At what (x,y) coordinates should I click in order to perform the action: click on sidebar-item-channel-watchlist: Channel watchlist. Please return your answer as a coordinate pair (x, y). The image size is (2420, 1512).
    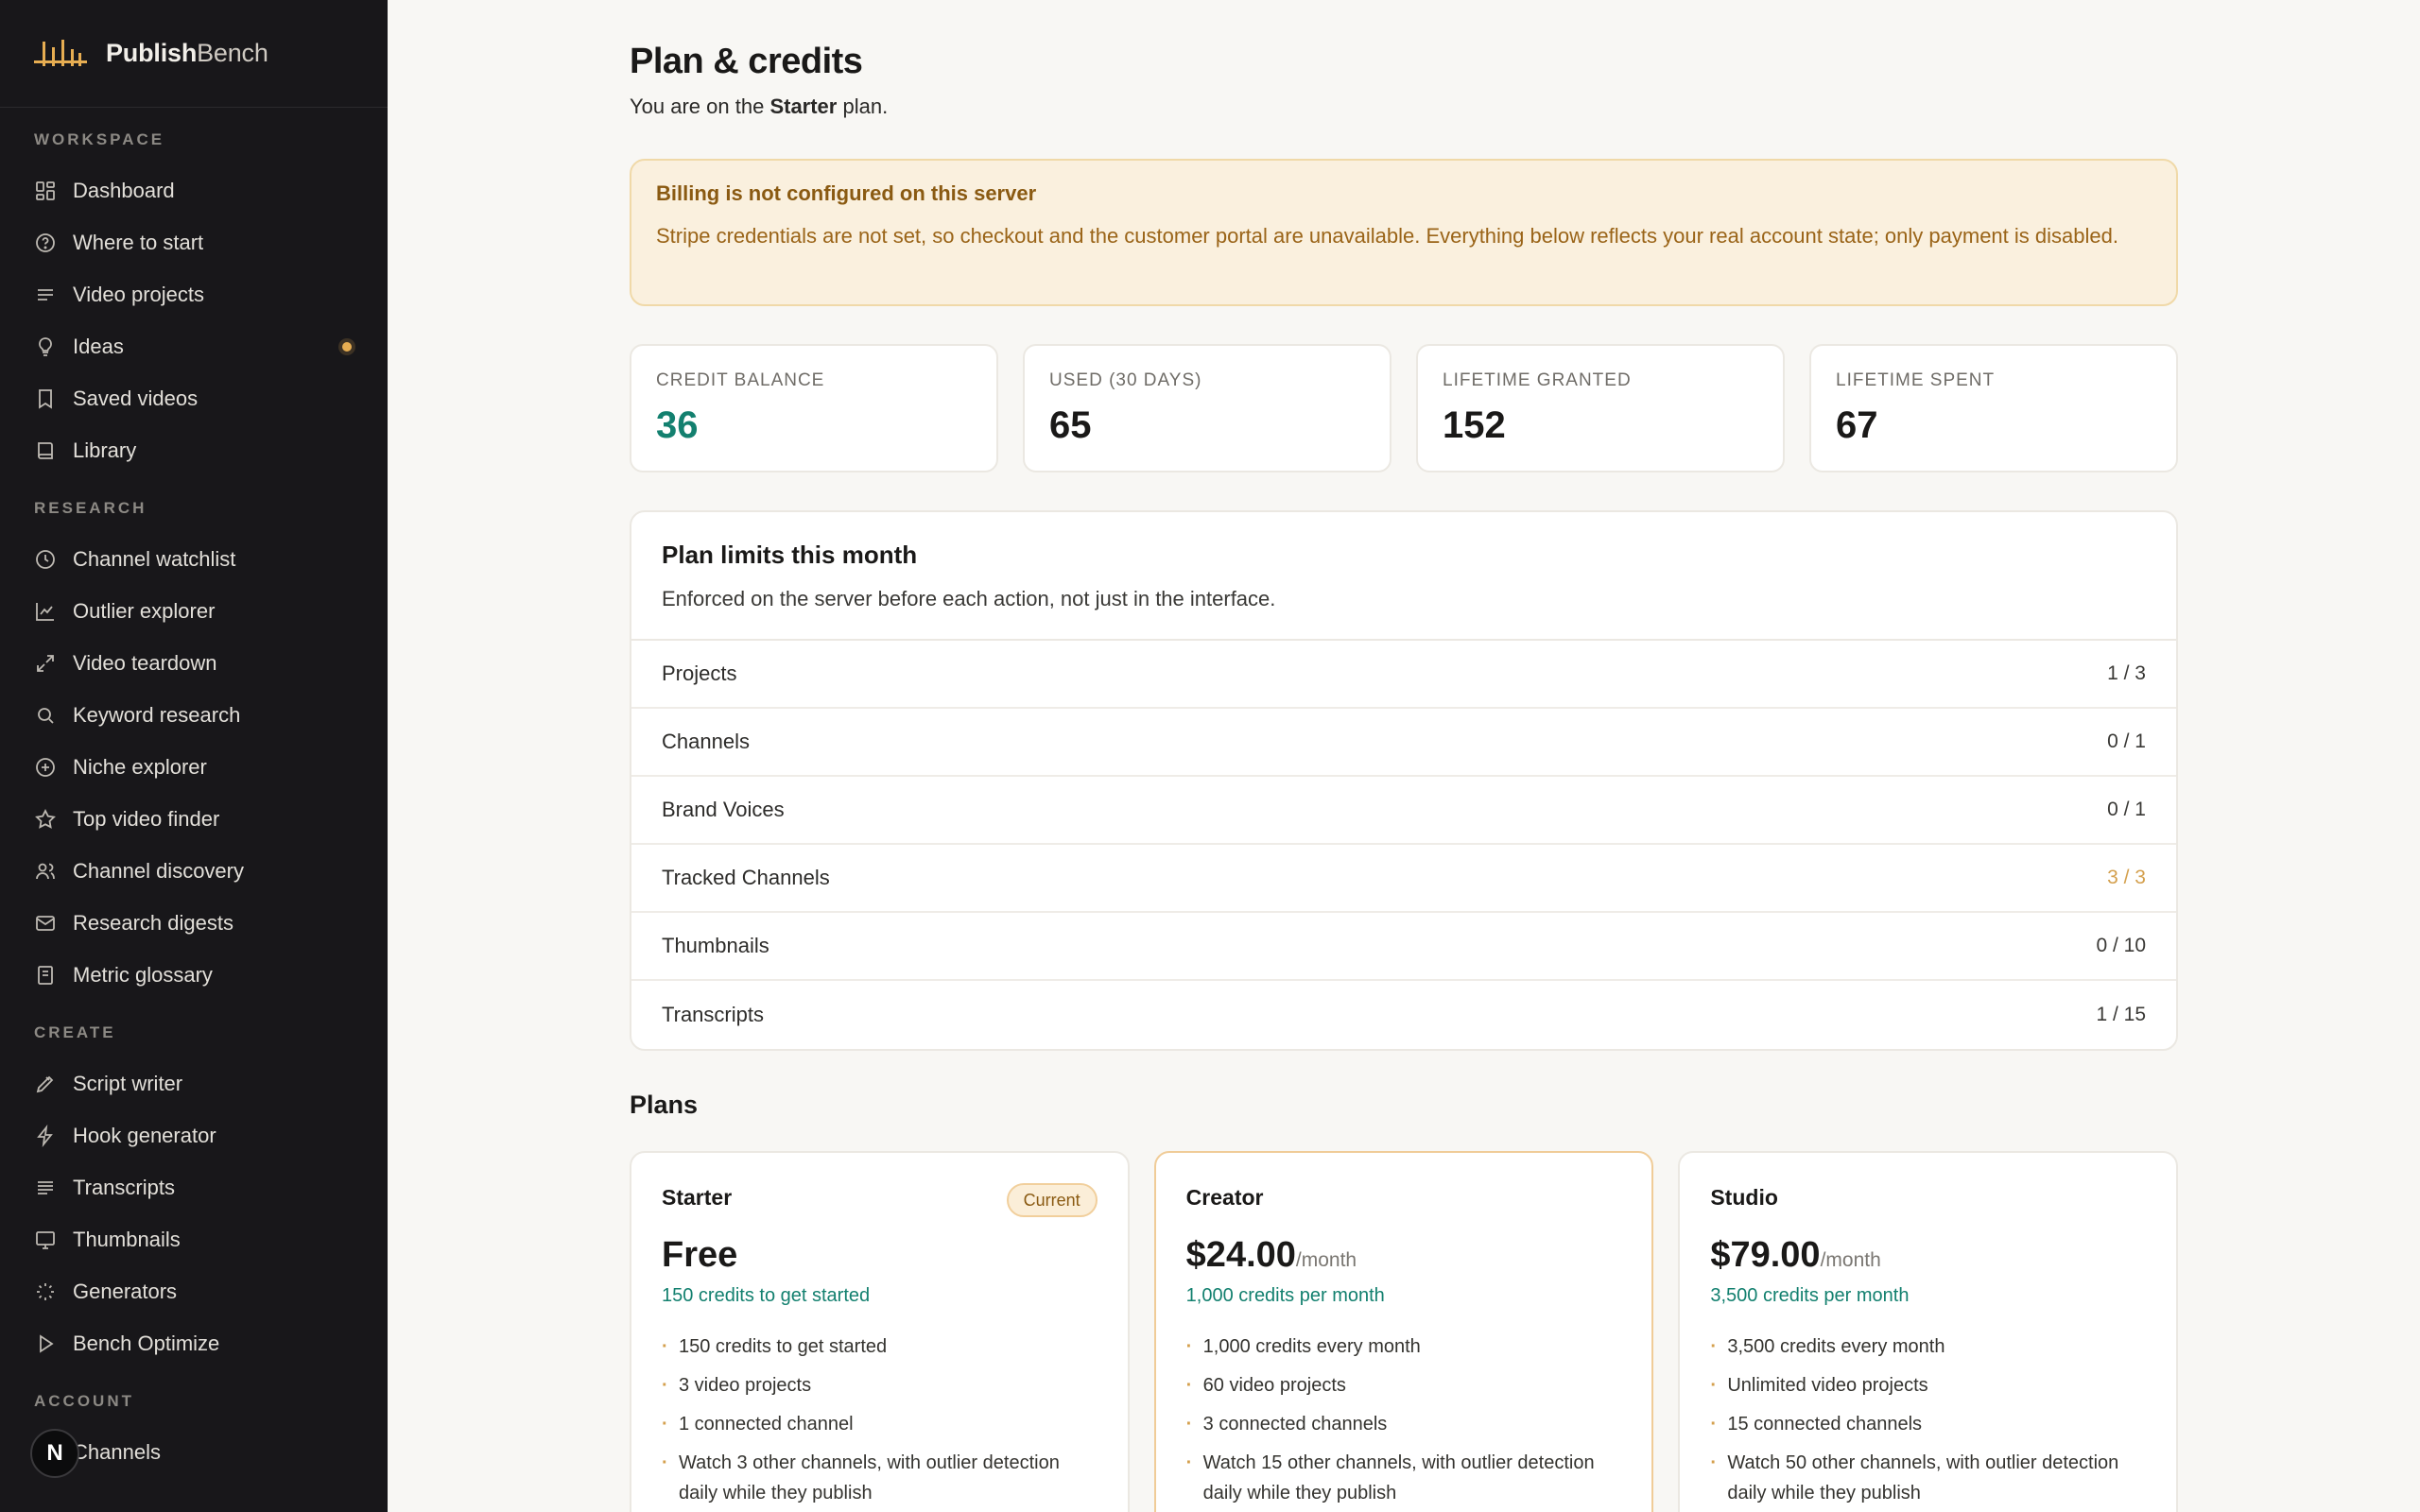
    Looking at the image, I should click on (211, 559).